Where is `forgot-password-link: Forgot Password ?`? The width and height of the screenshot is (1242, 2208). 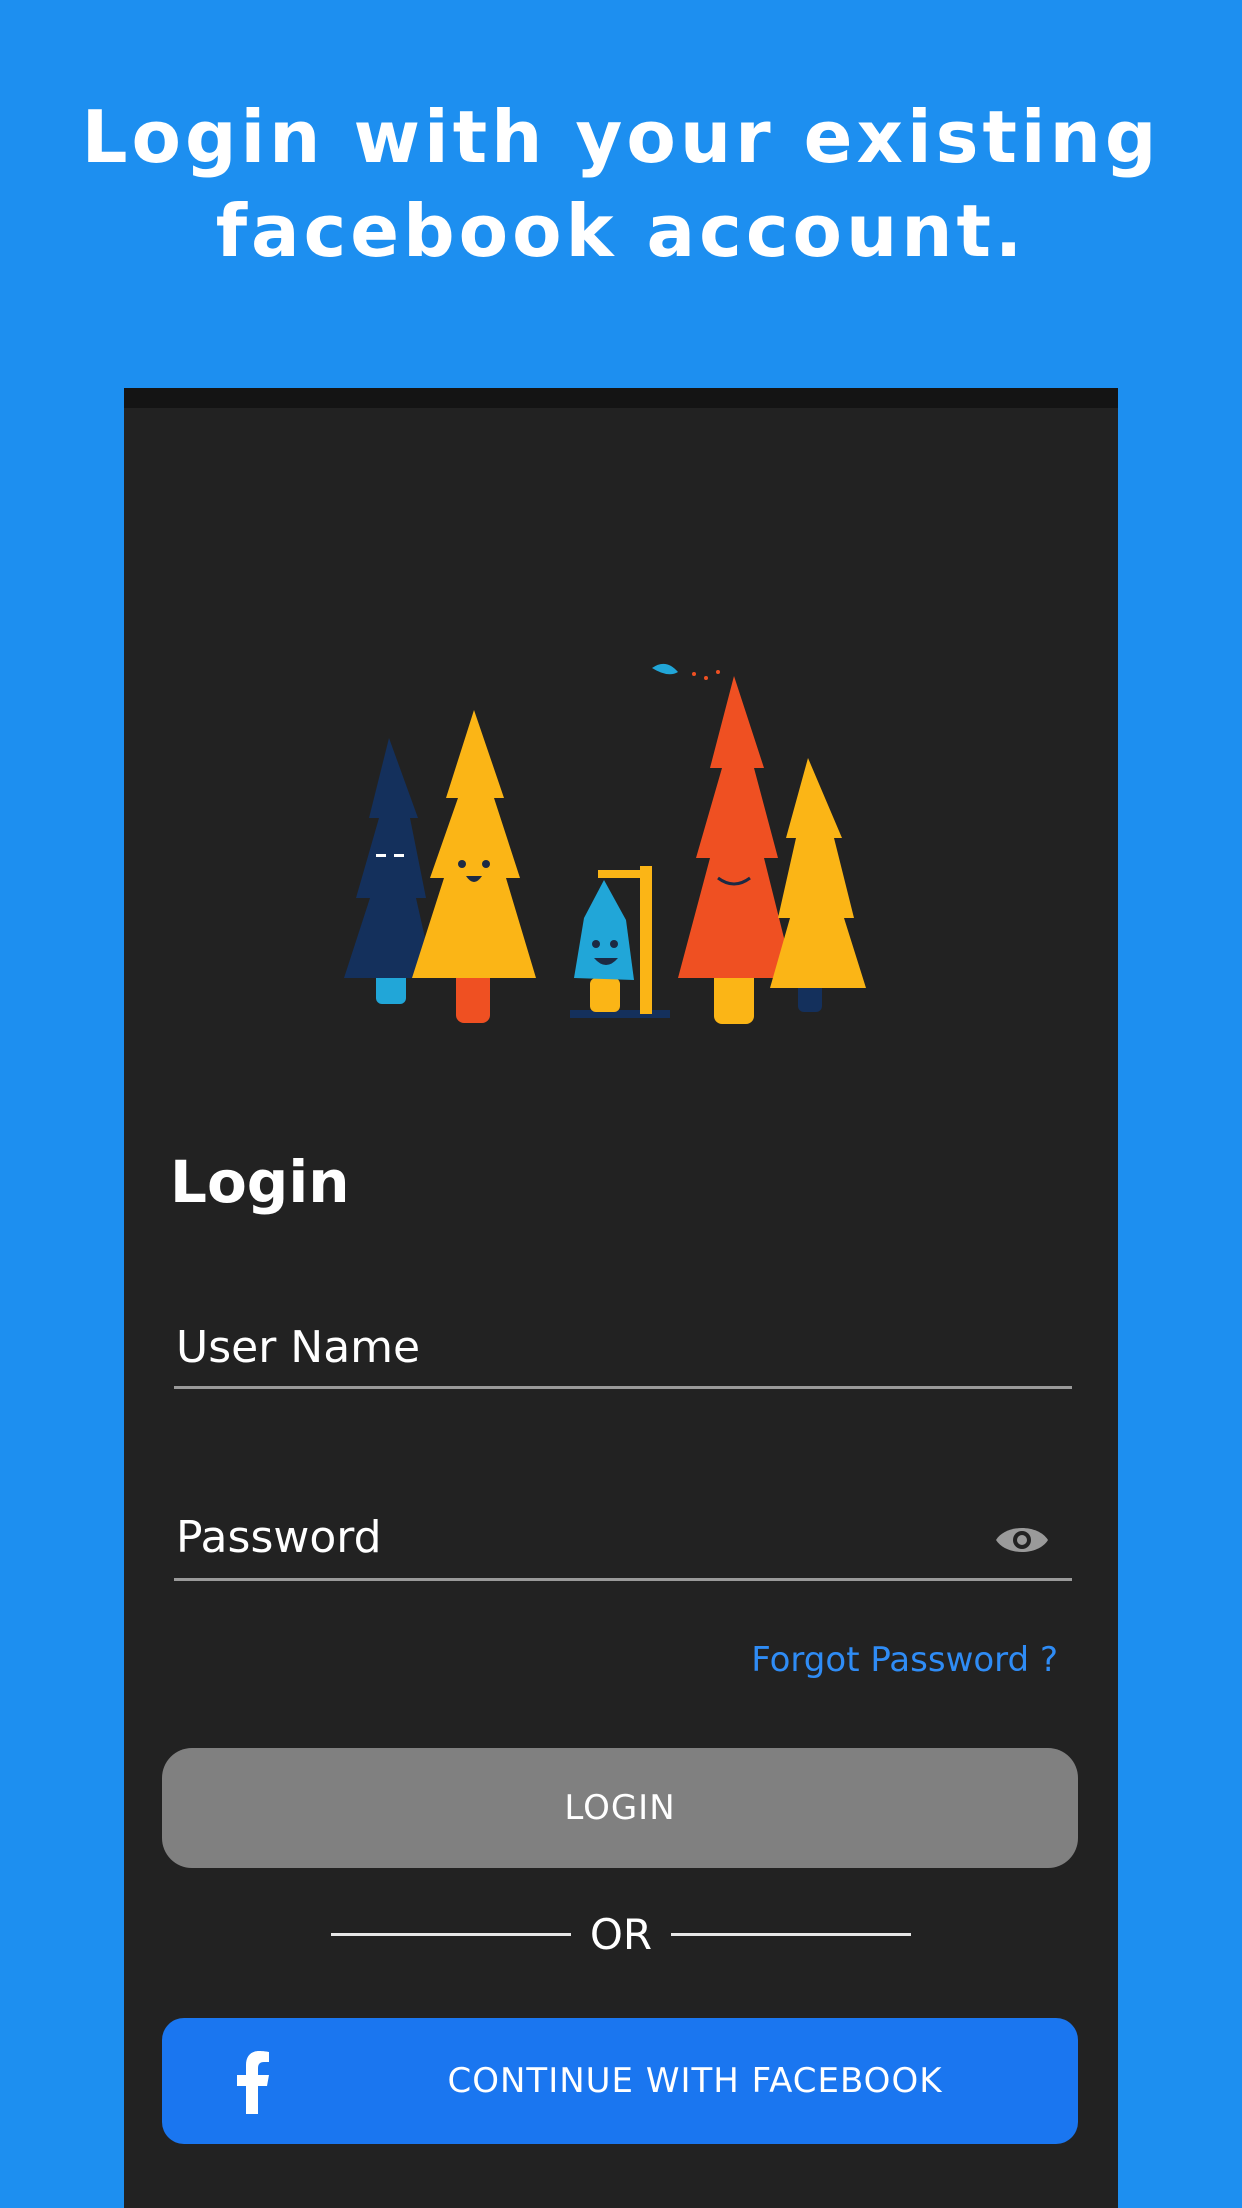
forgot-password-link: Forgot Password ? is located at coordinates (904, 1660).